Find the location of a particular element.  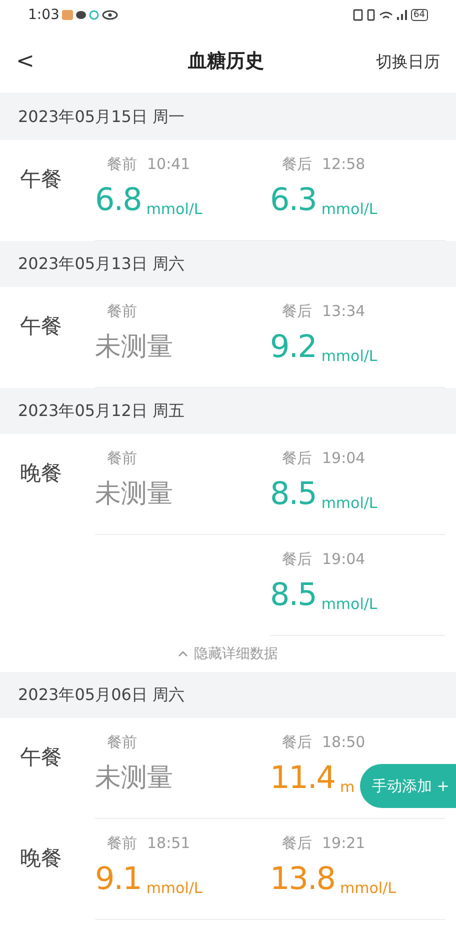

glucose-value: 6.8 is located at coordinates (118, 200).